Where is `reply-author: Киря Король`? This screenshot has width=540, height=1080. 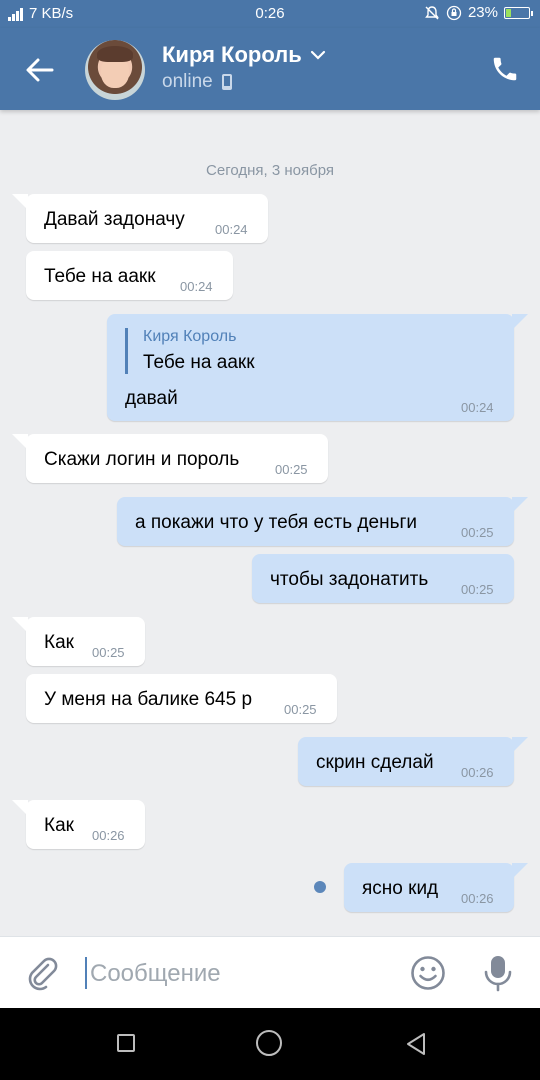 reply-author: Киря Король is located at coordinates (190, 336).